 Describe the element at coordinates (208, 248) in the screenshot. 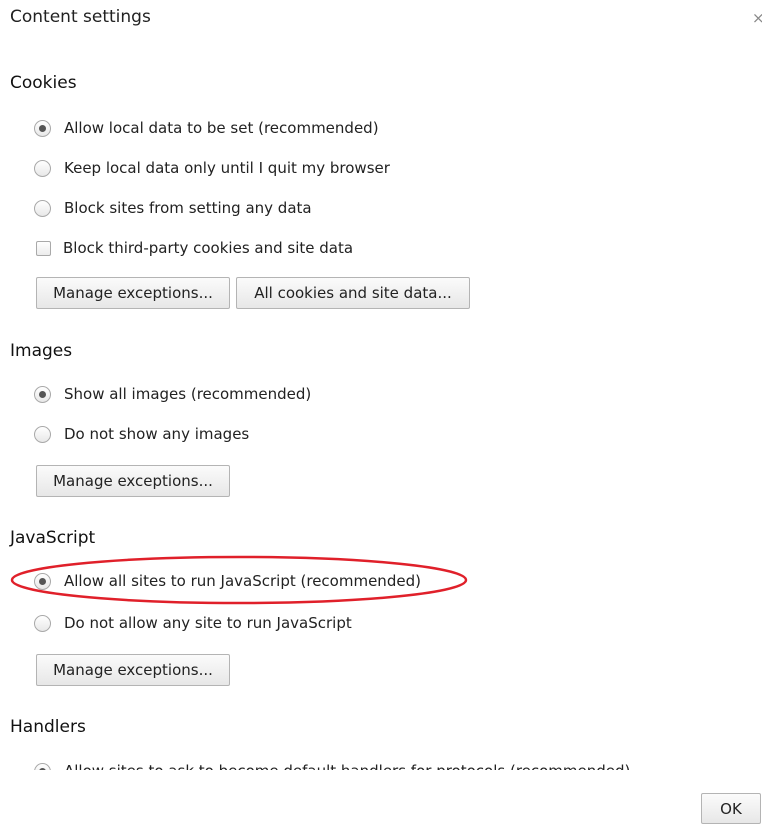

I see `checkbox-label: Block third-party cookies and site data` at that location.